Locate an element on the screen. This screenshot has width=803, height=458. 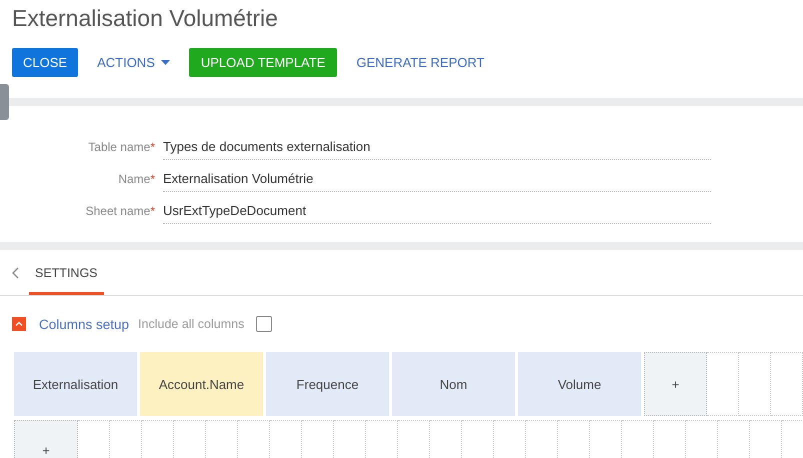
field-label: Name is located at coordinates (134, 179).